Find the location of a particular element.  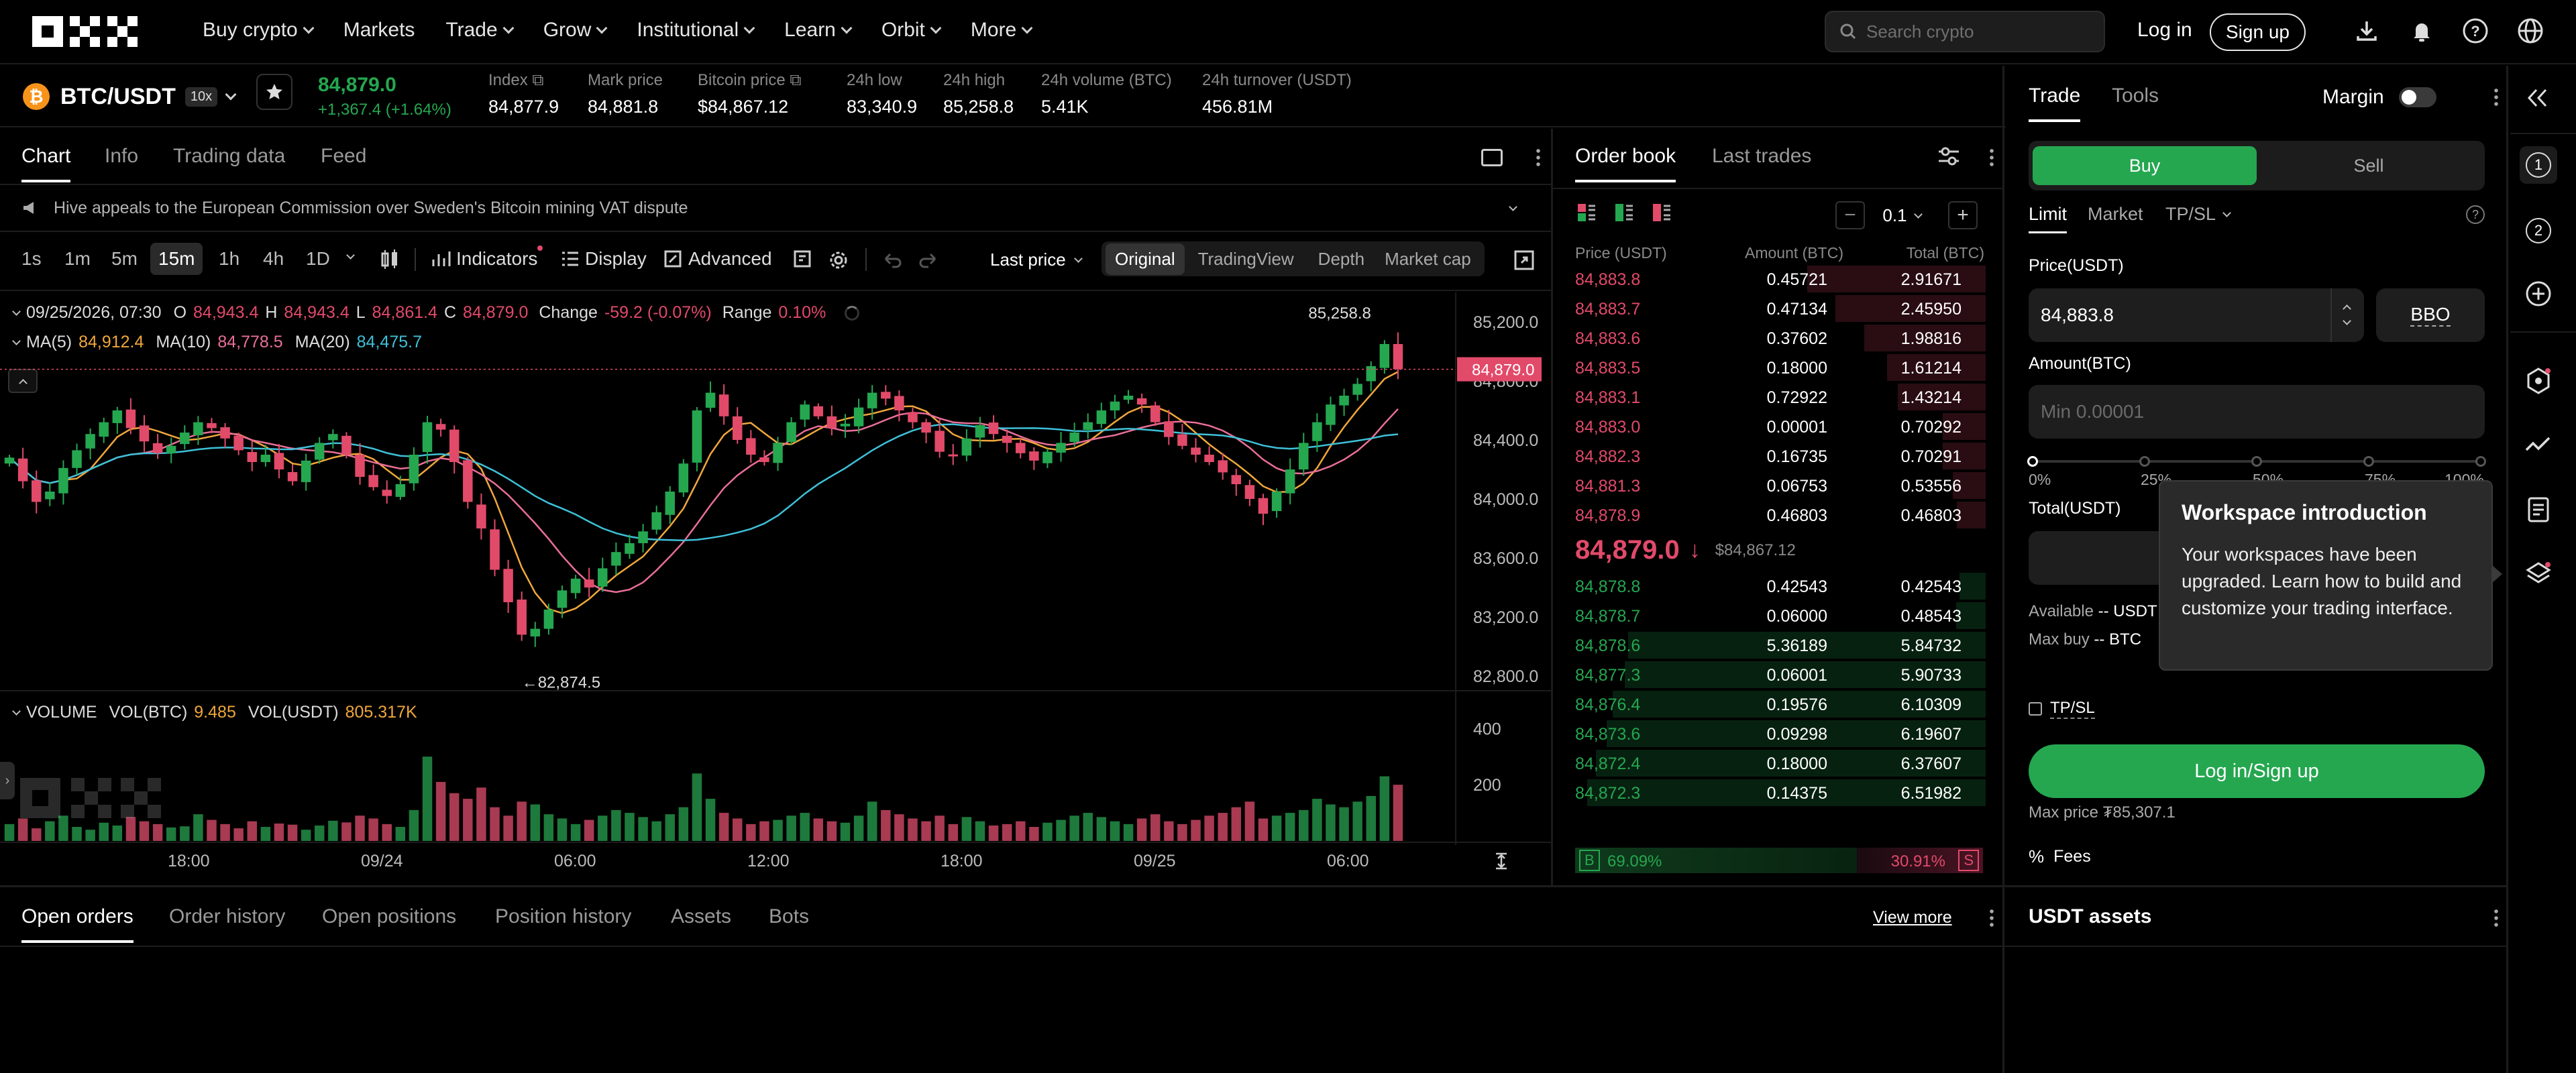

nav-trade: Trade is located at coordinates (480, 30).